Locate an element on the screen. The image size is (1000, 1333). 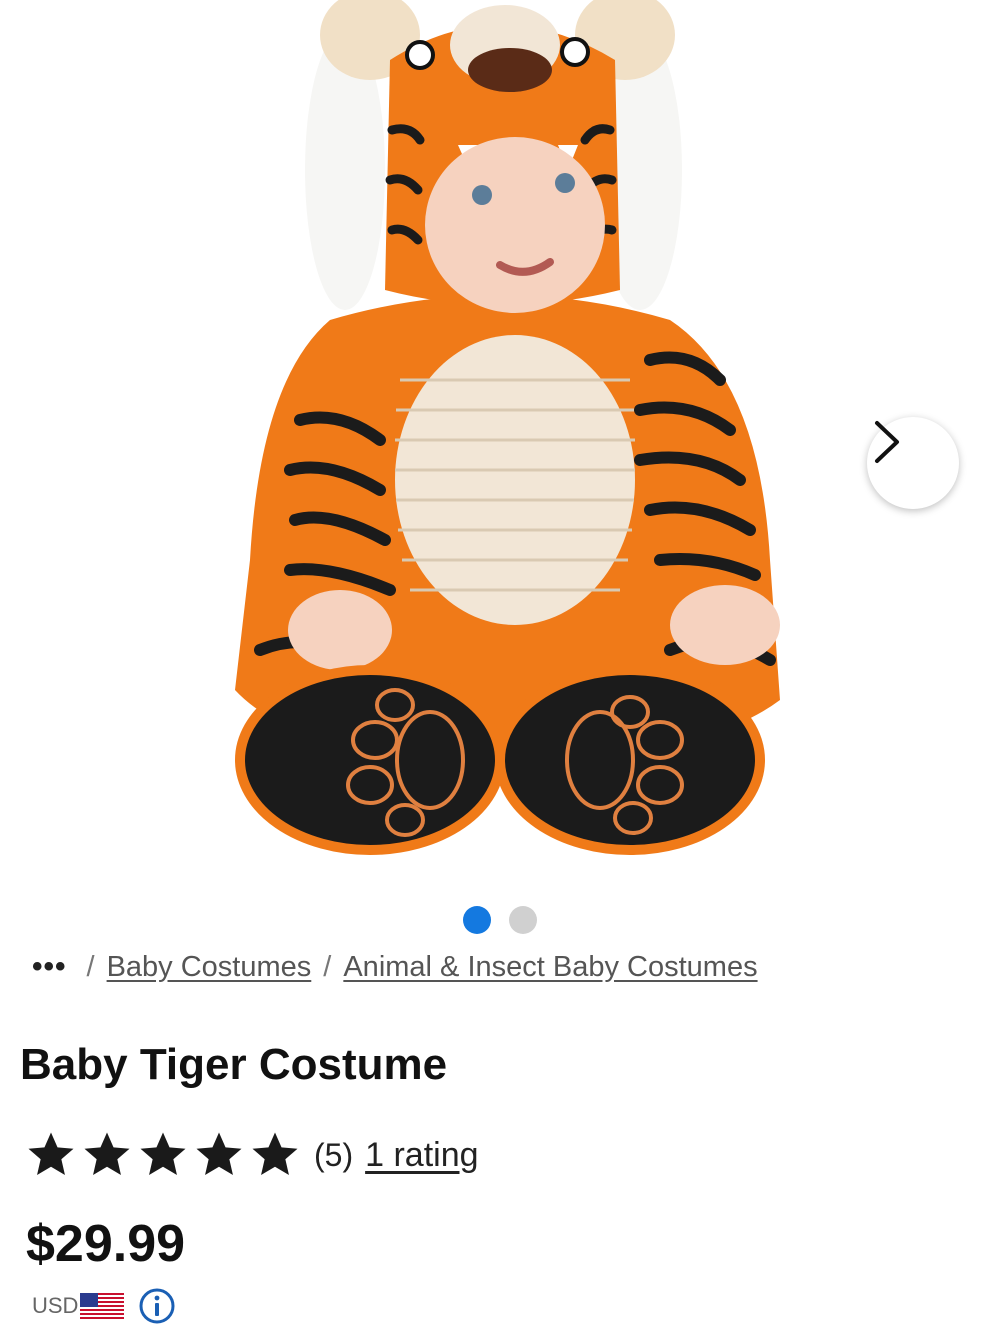
product-rating: (5) 1 rating is located at coordinates (251, 1155).